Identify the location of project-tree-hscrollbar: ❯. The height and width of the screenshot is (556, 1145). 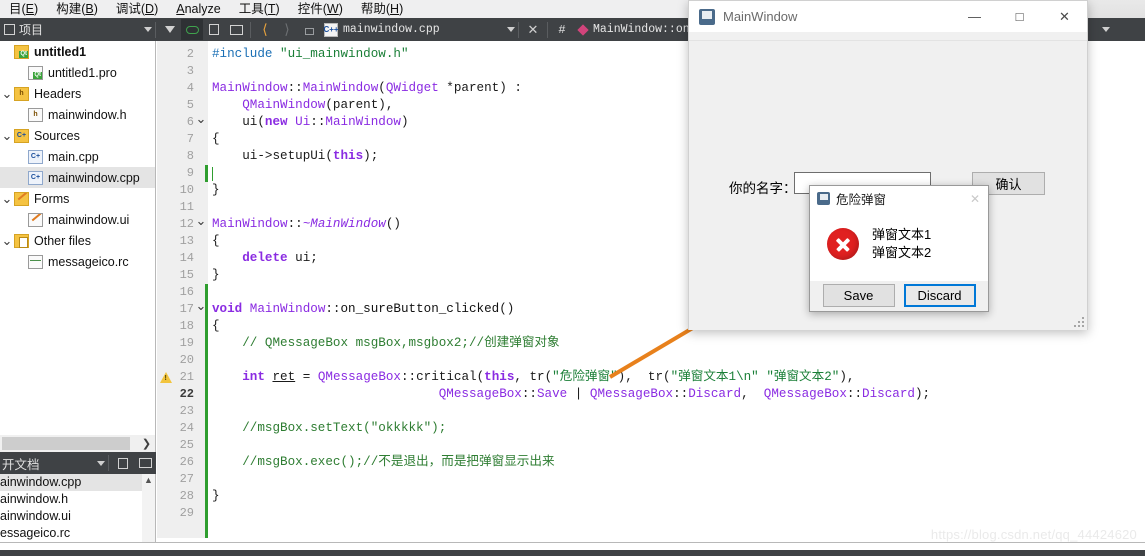
(78, 443).